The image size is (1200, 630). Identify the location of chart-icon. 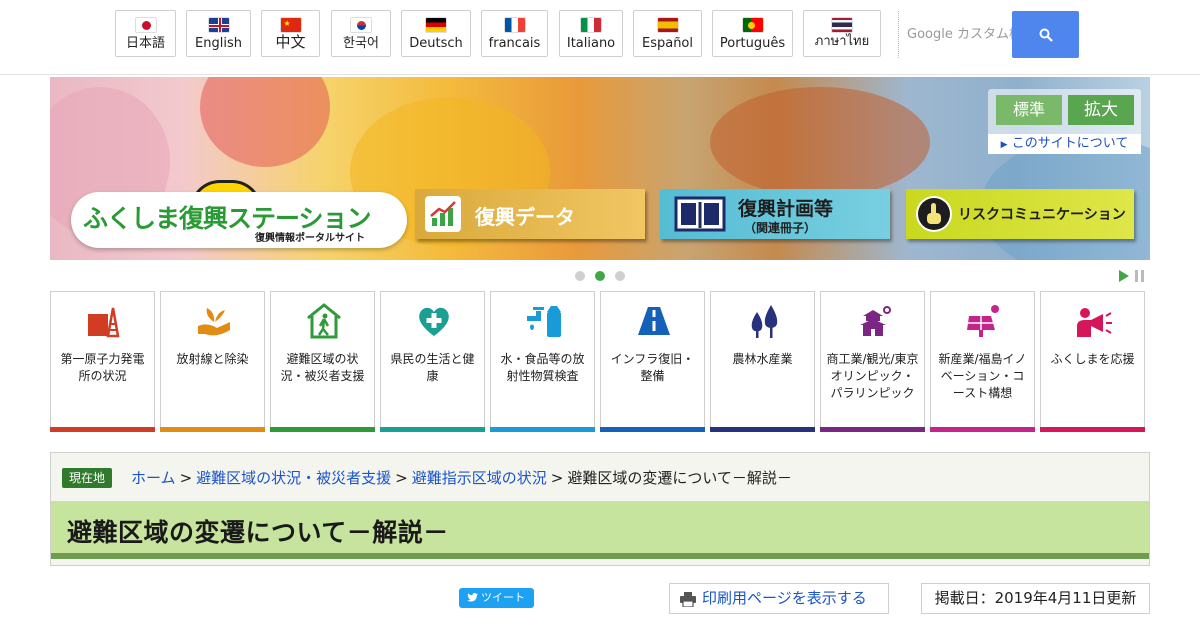
(443, 214).